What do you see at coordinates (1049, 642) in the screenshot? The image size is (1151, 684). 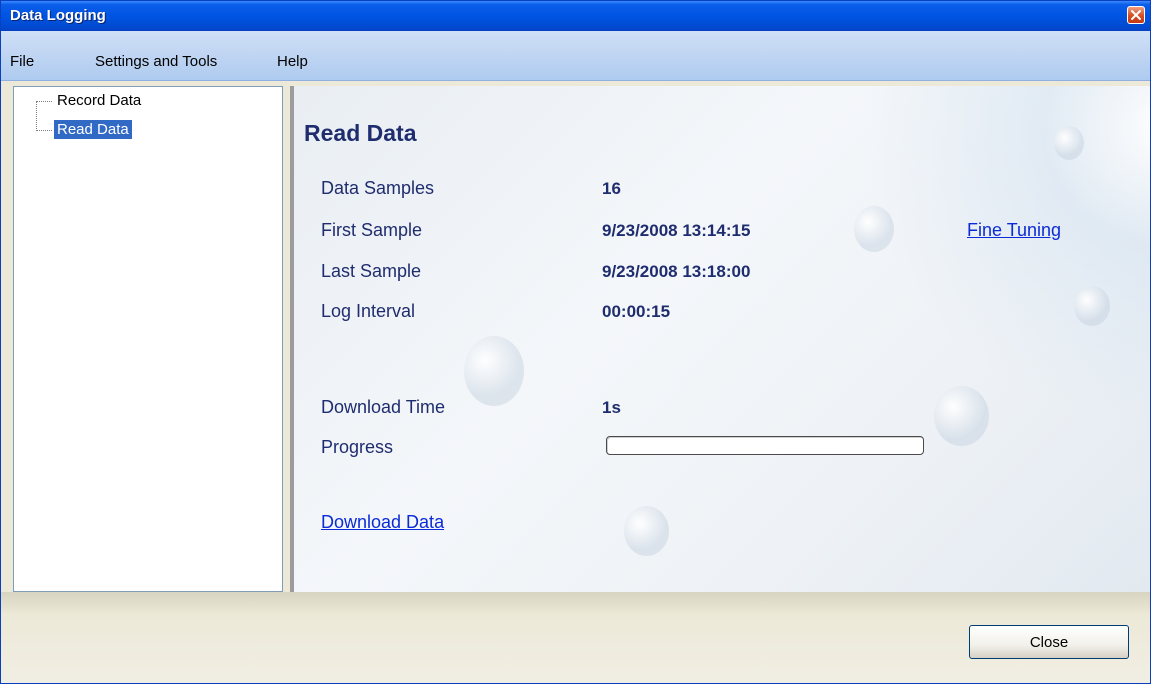 I see `close-button: Close` at bounding box center [1049, 642].